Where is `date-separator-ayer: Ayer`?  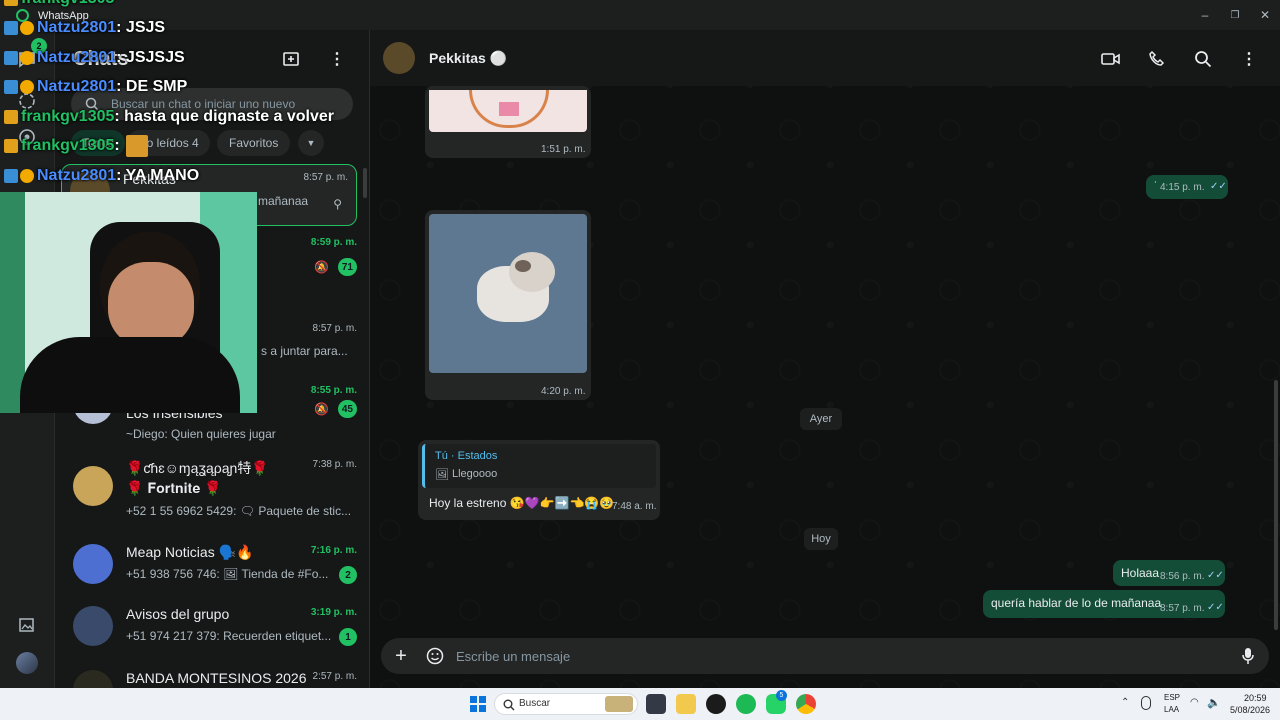 date-separator-ayer: Ayer is located at coordinates (821, 419).